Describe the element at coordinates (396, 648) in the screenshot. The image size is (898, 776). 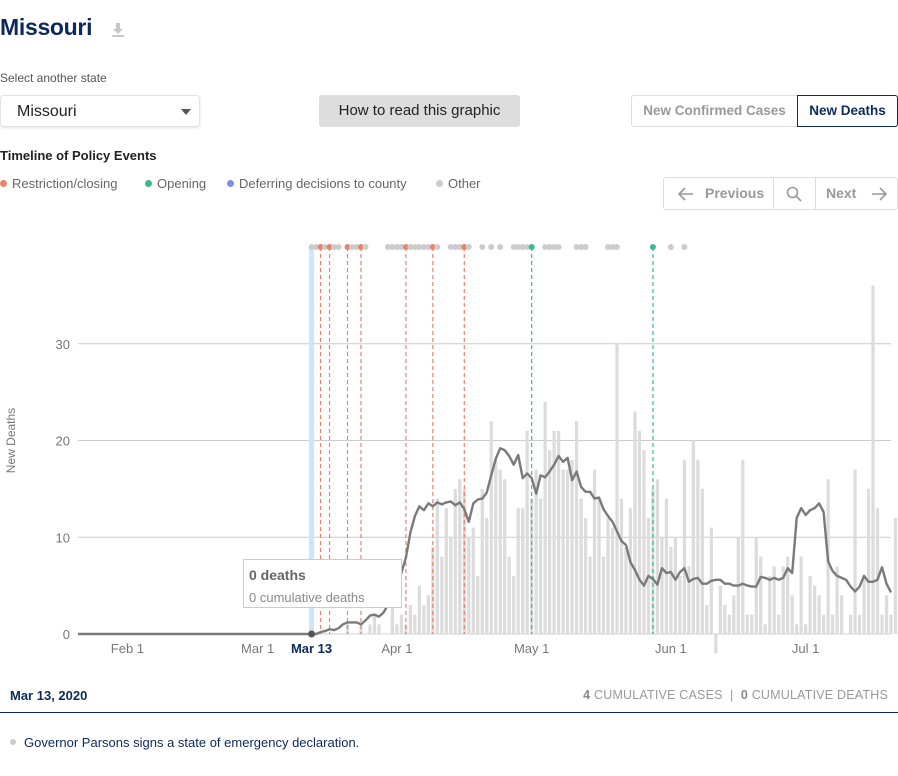
I see `x-tick-label: Apr 1` at that location.